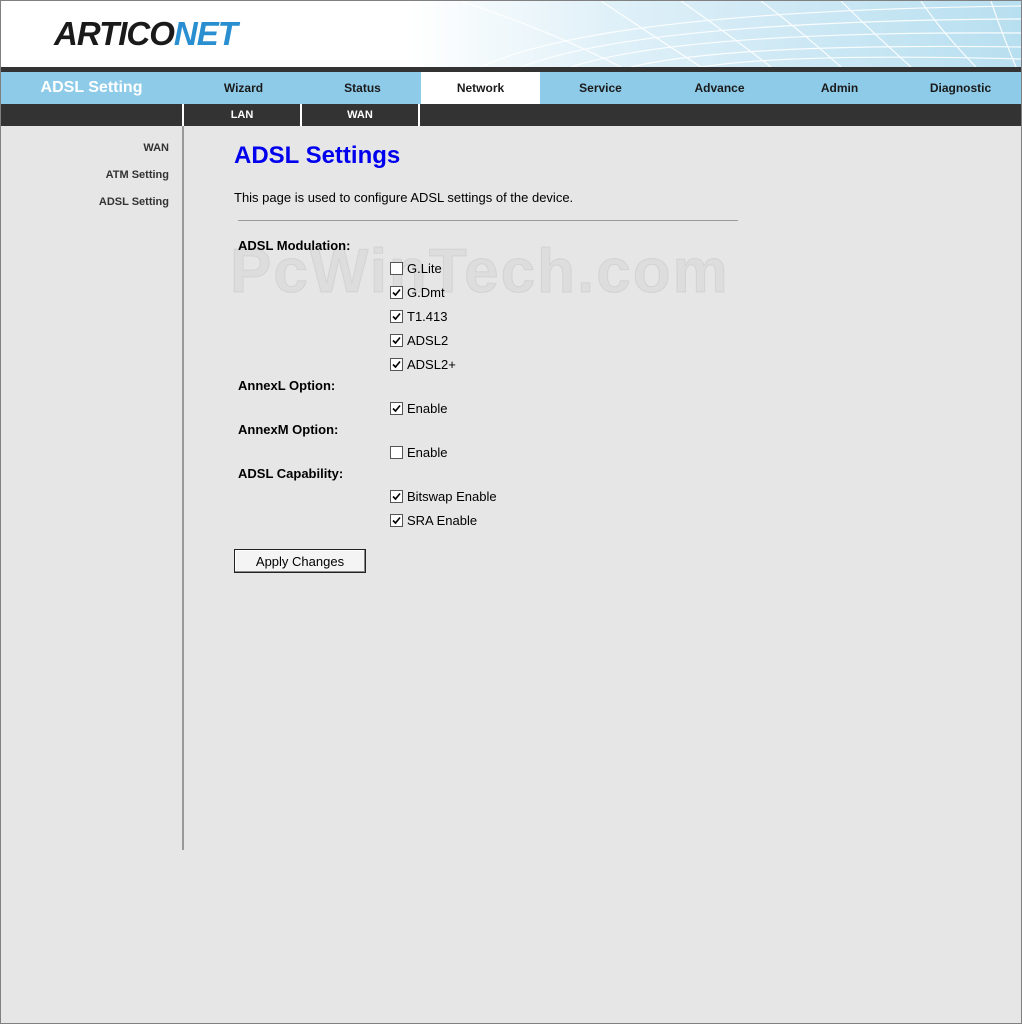 This screenshot has height=1024, width=1022. I want to click on adsl2plus-checkbox-row: ADSL2+, so click(423, 364).